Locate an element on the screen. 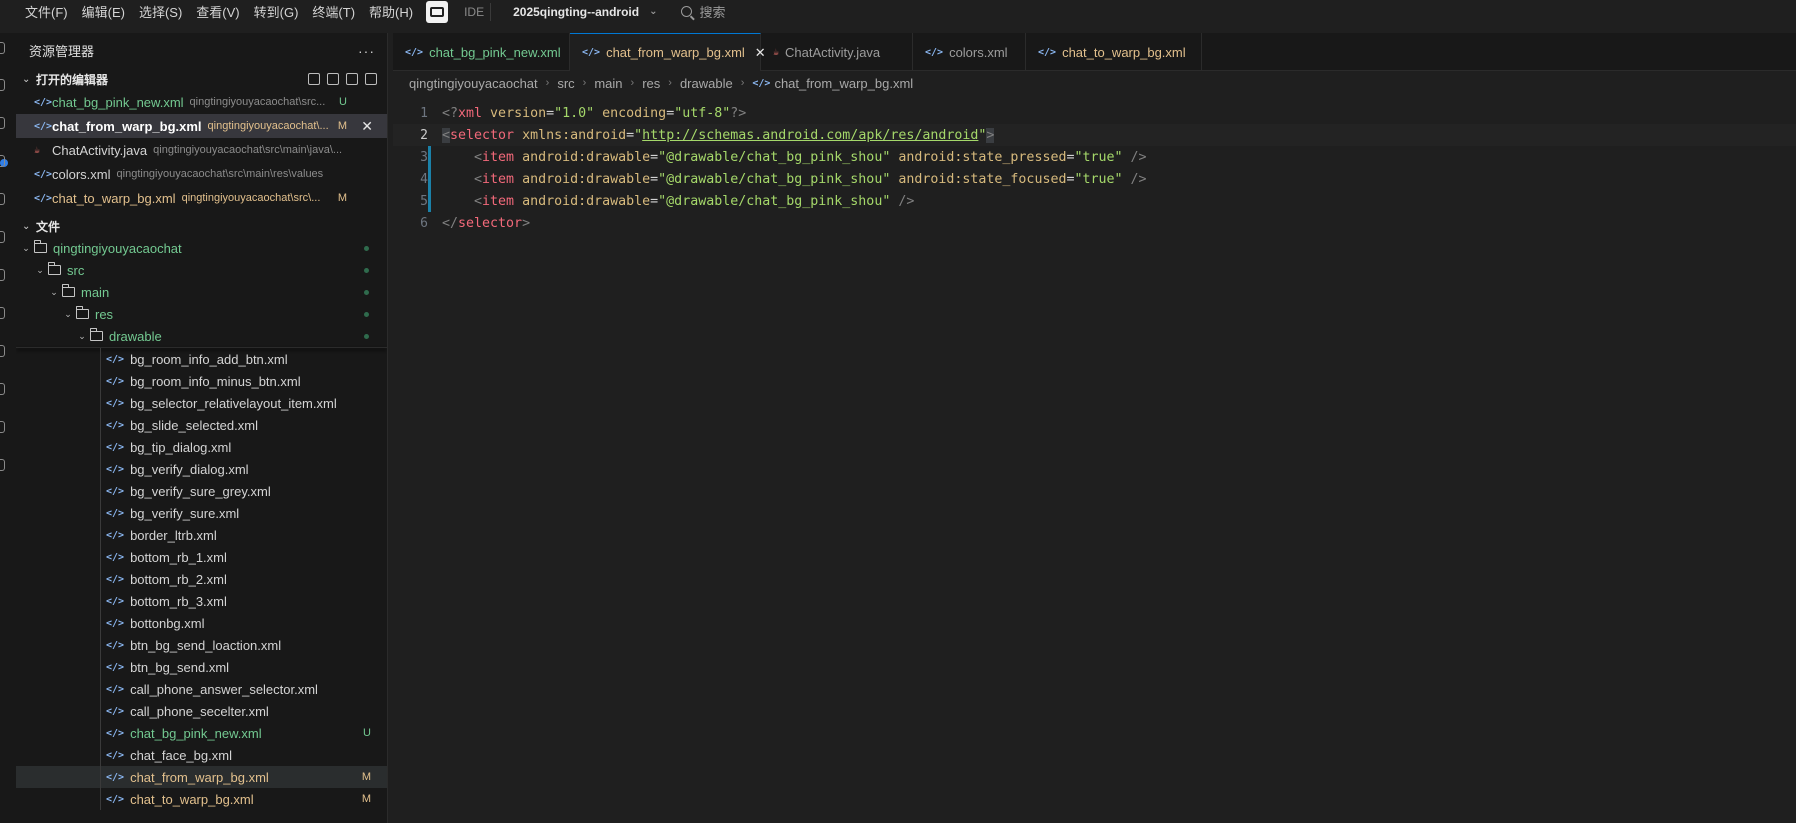 Image resolution: width=1796 pixels, height=823 pixels. file-row: </> bg_selector_relativelayout_item.xml is located at coordinates (201, 403).